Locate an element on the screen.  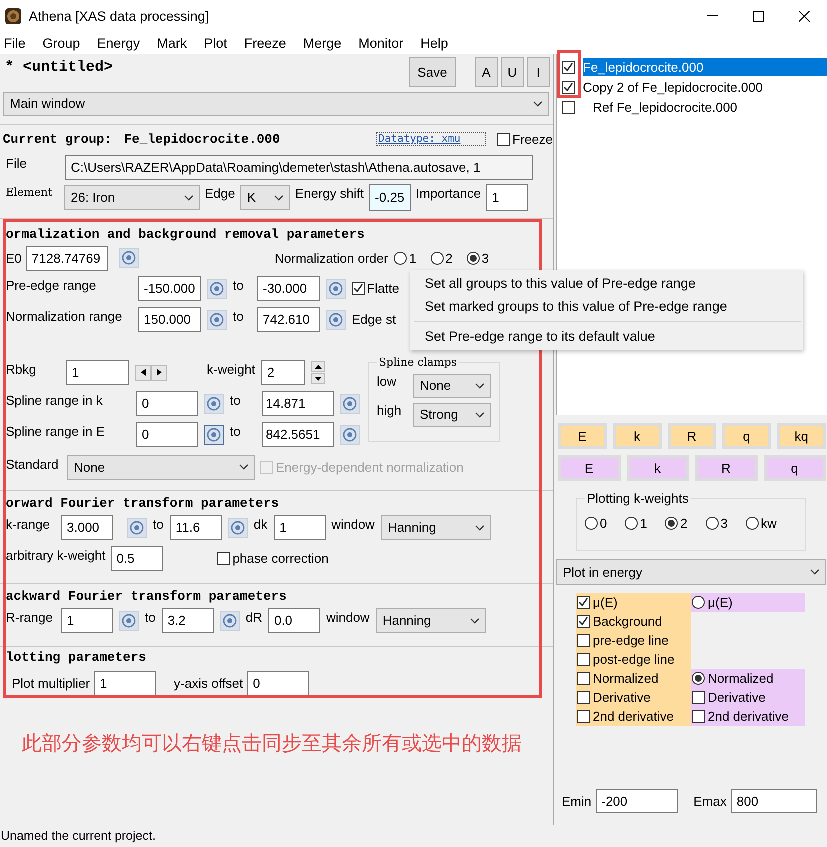
text-field: 0.0 is located at coordinates (294, 620).